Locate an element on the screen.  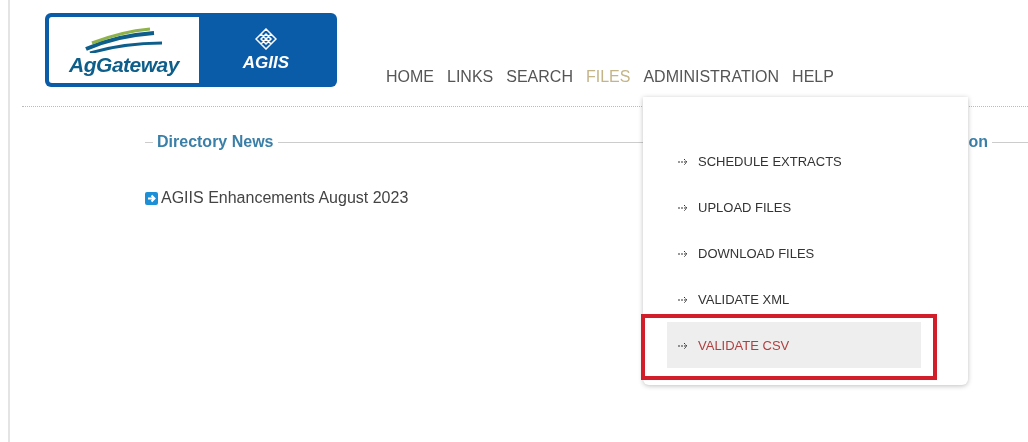
section-title: Directory News is located at coordinates (215, 142).